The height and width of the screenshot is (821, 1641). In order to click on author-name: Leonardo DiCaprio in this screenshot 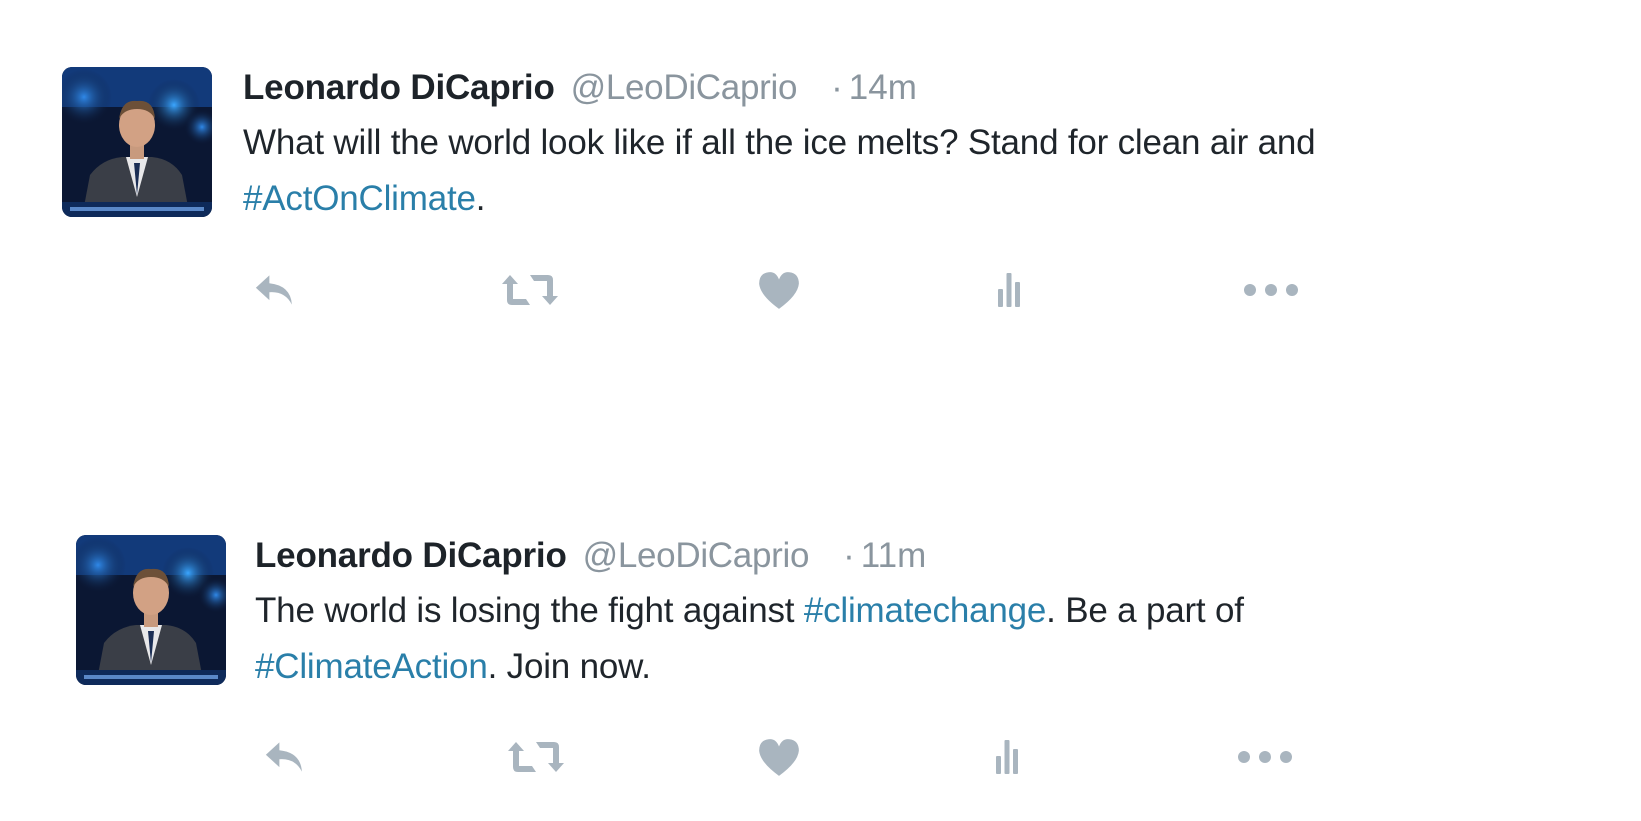, I will do `click(411, 556)`.